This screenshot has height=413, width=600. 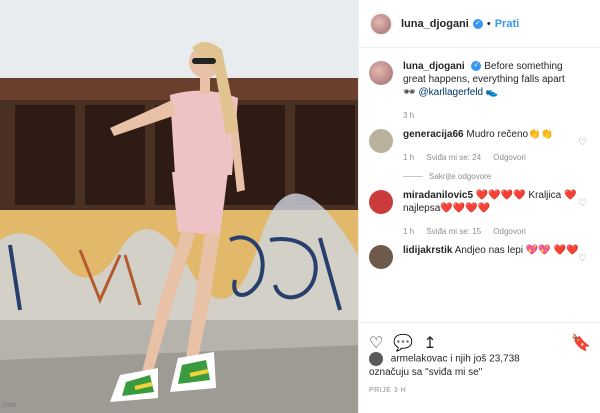 What do you see at coordinates (491, 231) in the screenshot?
I see `comment-meta: 1 h Sviđa mi se: 15 Odgovori` at bounding box center [491, 231].